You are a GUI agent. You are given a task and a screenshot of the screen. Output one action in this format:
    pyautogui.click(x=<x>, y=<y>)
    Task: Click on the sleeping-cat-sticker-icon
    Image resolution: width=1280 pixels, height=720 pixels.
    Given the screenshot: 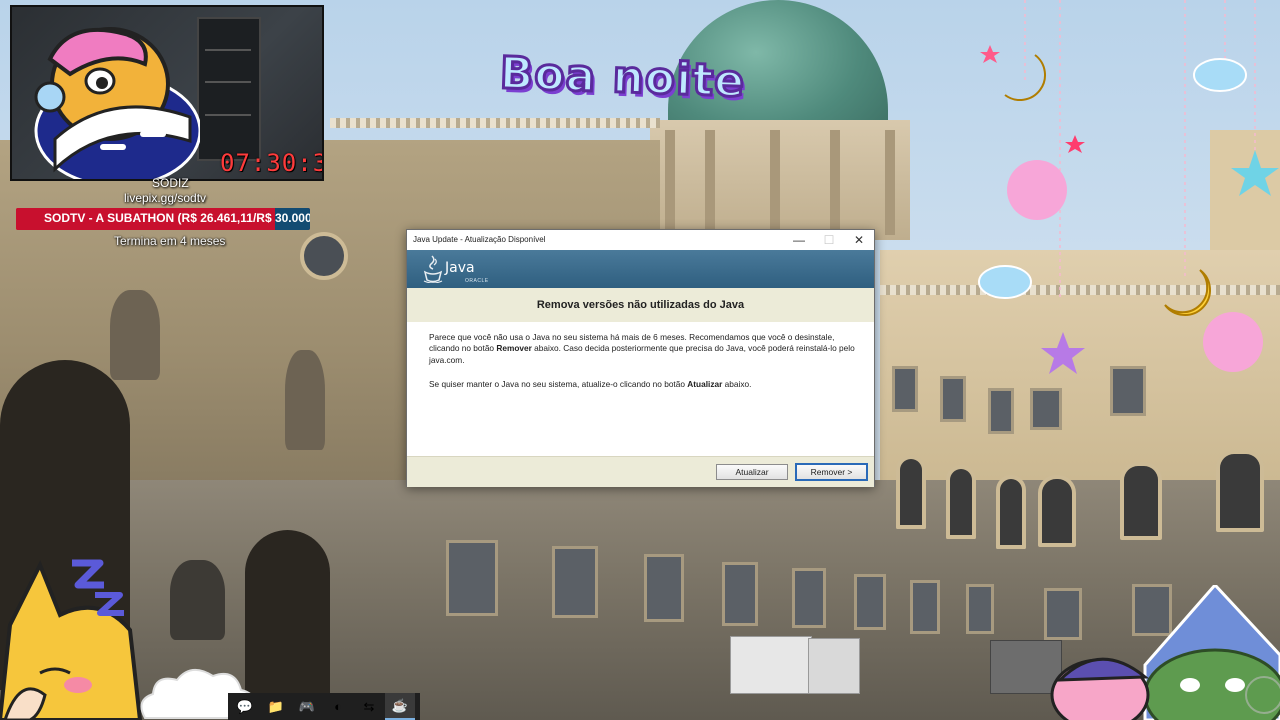 What is the action you would take?
    pyautogui.click(x=71, y=639)
    